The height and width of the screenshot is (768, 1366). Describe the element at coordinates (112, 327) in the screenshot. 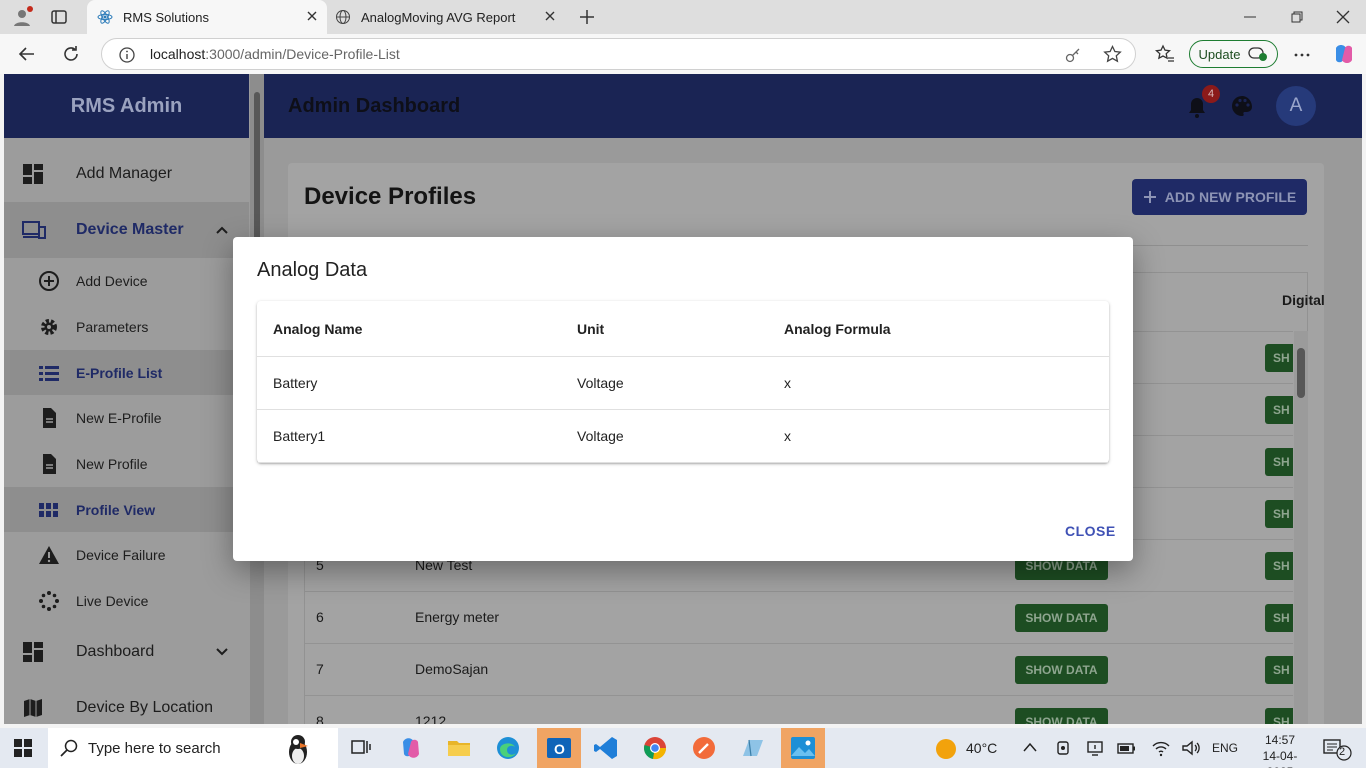

I see `sidebar-item-label: Parameters` at that location.